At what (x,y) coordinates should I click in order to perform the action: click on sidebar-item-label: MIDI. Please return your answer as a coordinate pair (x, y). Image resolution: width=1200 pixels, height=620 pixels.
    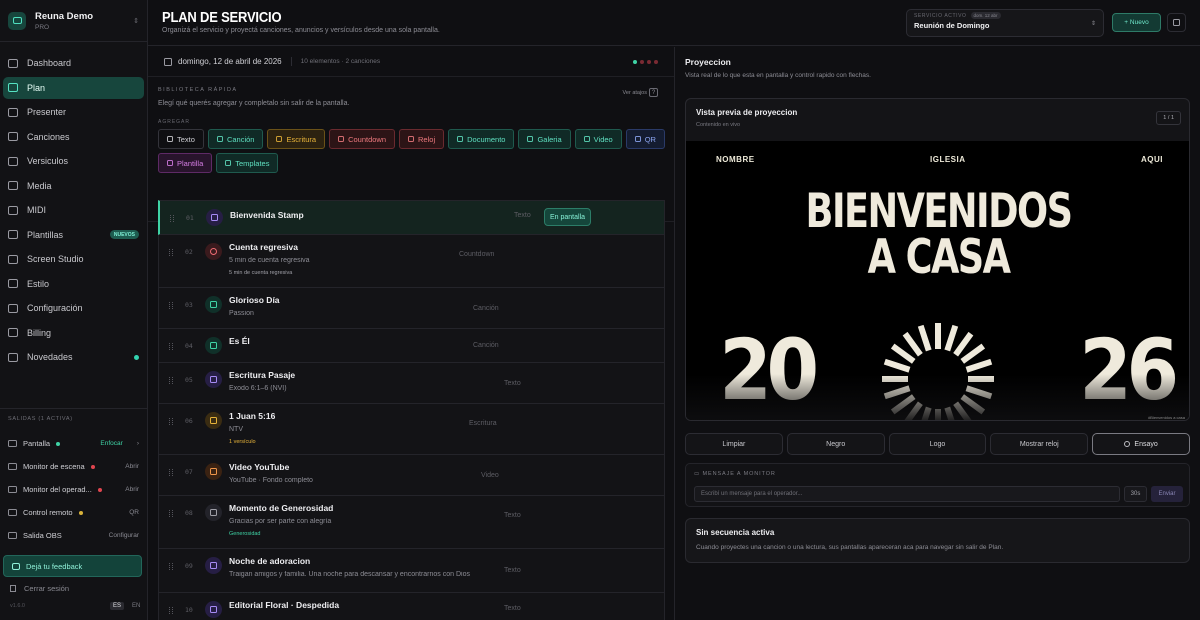
    Looking at the image, I should click on (36, 210).